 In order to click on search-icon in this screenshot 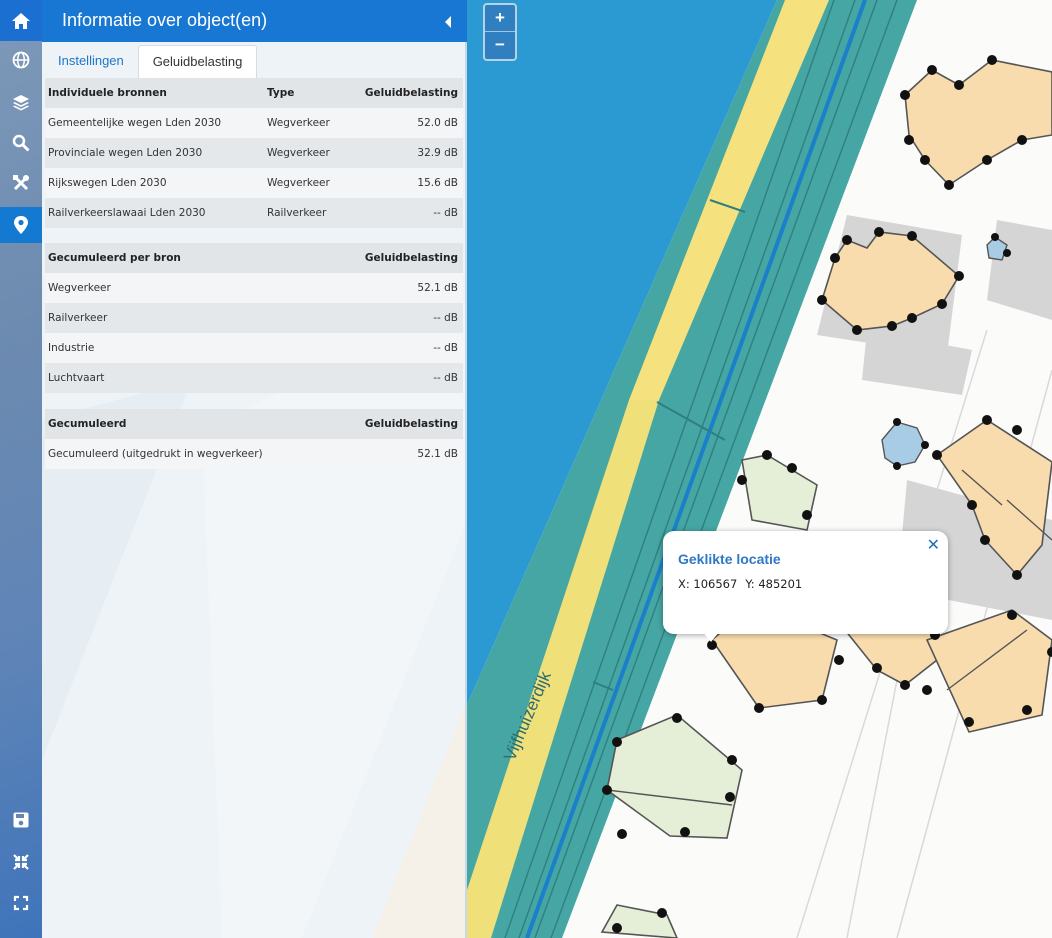, I will do `click(21, 143)`.